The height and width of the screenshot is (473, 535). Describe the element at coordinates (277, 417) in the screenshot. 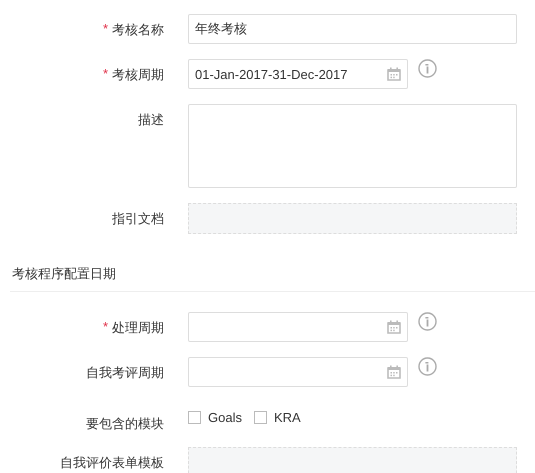

I see `module-option: KRA` at that location.